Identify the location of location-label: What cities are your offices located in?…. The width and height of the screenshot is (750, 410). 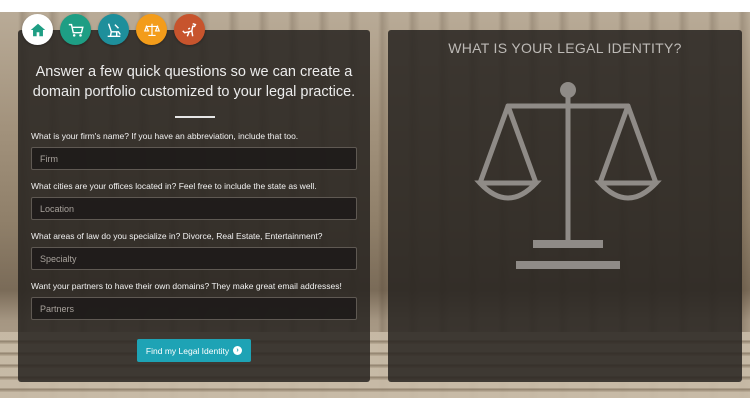
(174, 186).